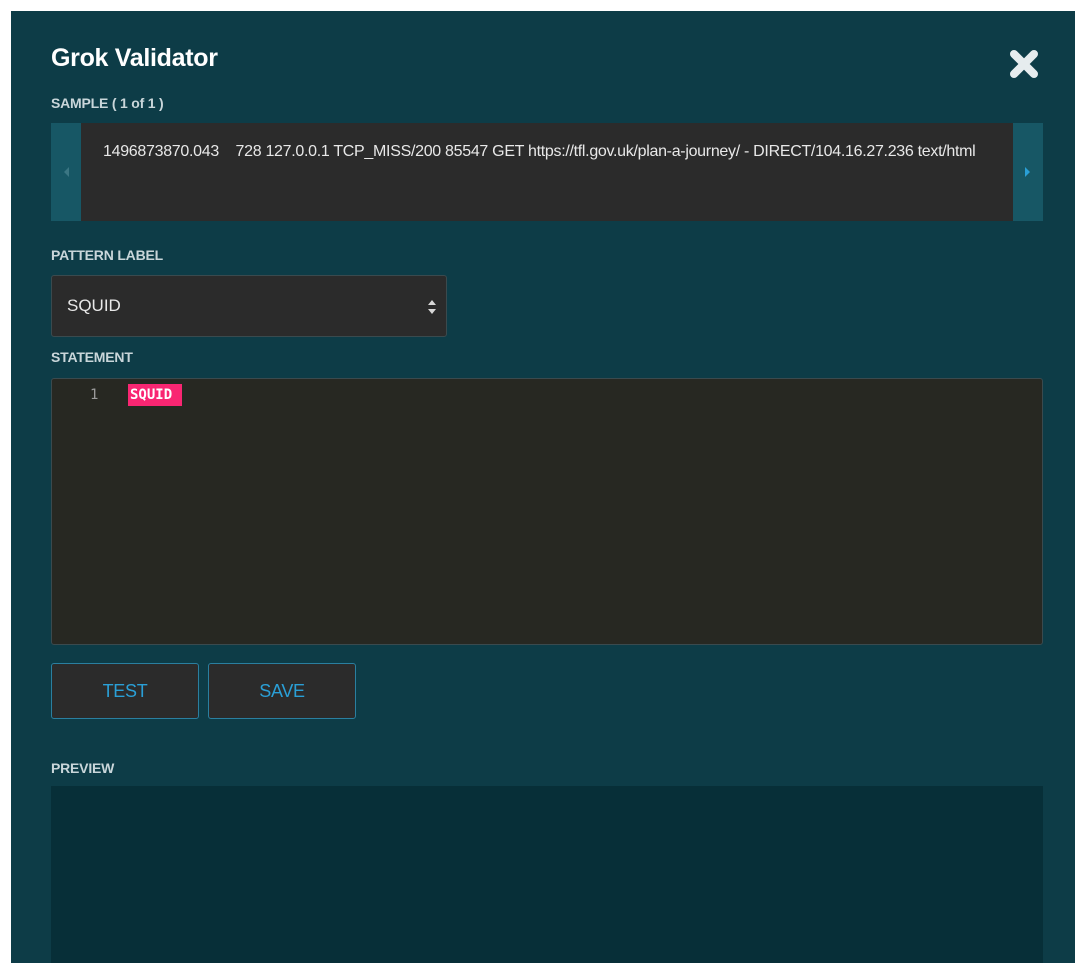 Image resolution: width=1075 pixels, height=963 pixels. I want to click on test-button: TEST, so click(125, 691).